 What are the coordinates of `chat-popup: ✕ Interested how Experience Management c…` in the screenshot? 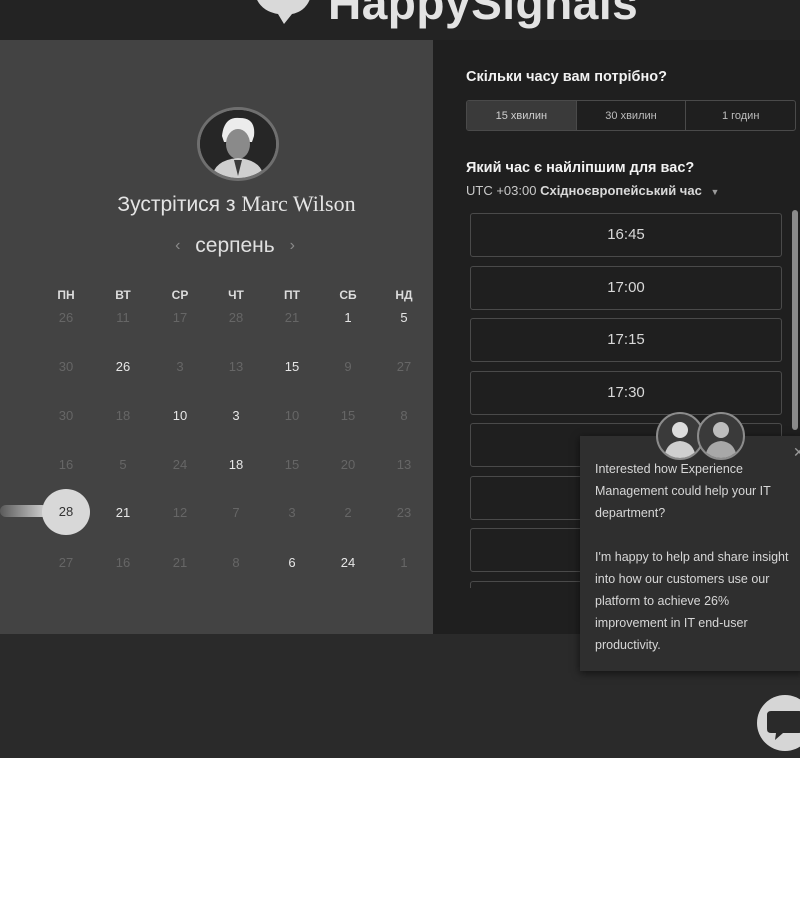 It's located at (690, 553).